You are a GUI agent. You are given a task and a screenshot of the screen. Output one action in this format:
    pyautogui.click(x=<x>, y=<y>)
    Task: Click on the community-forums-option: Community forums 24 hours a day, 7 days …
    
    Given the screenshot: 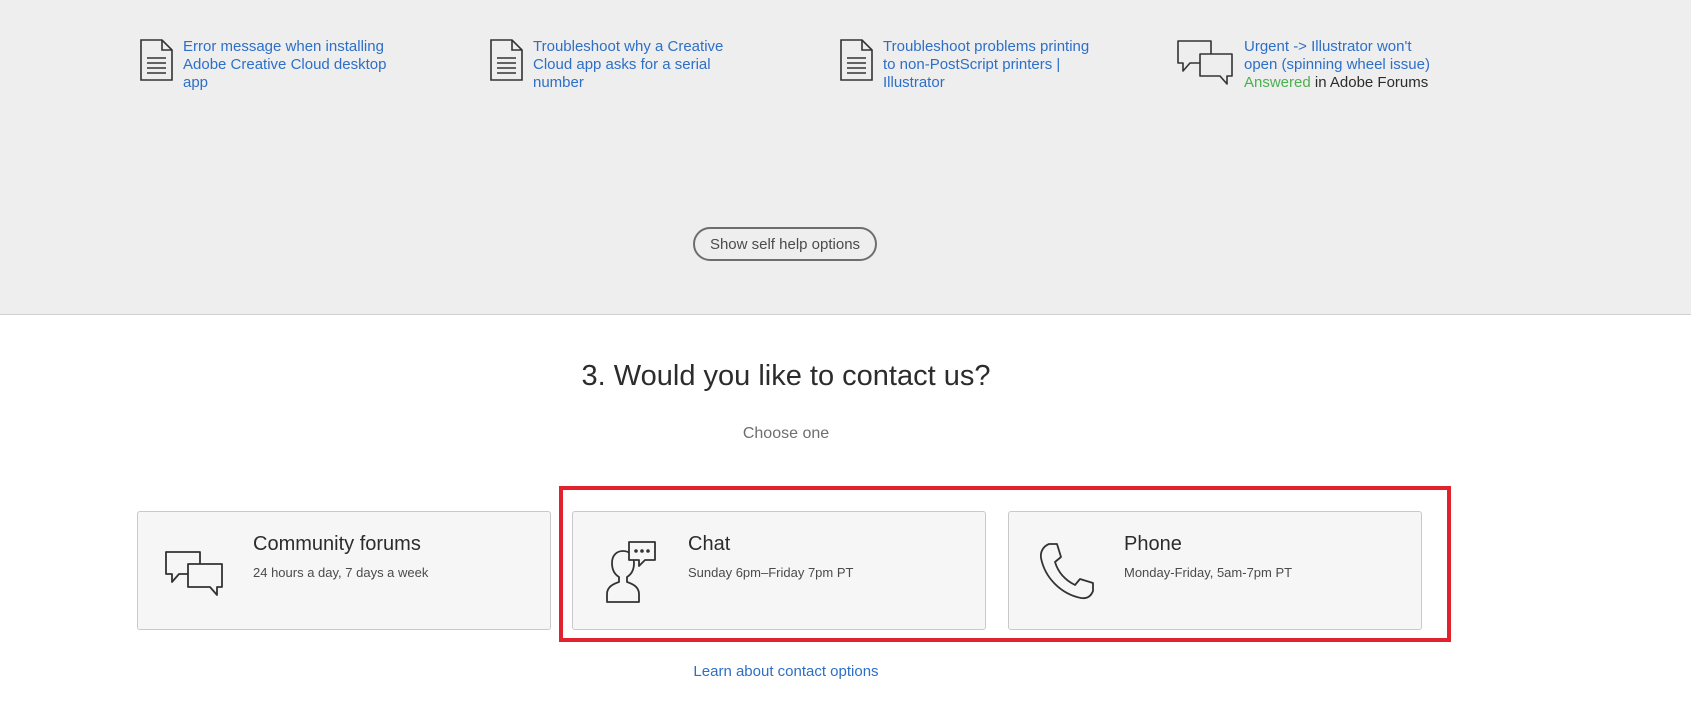 What is the action you would take?
    pyautogui.click(x=344, y=570)
    